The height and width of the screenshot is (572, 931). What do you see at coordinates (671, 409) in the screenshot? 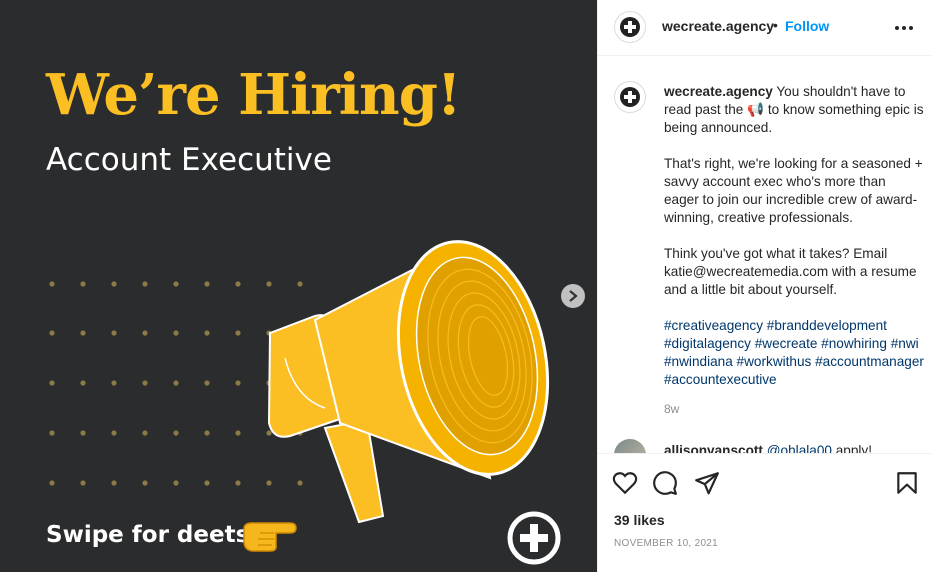
I see `caption-timestamp: 8w` at bounding box center [671, 409].